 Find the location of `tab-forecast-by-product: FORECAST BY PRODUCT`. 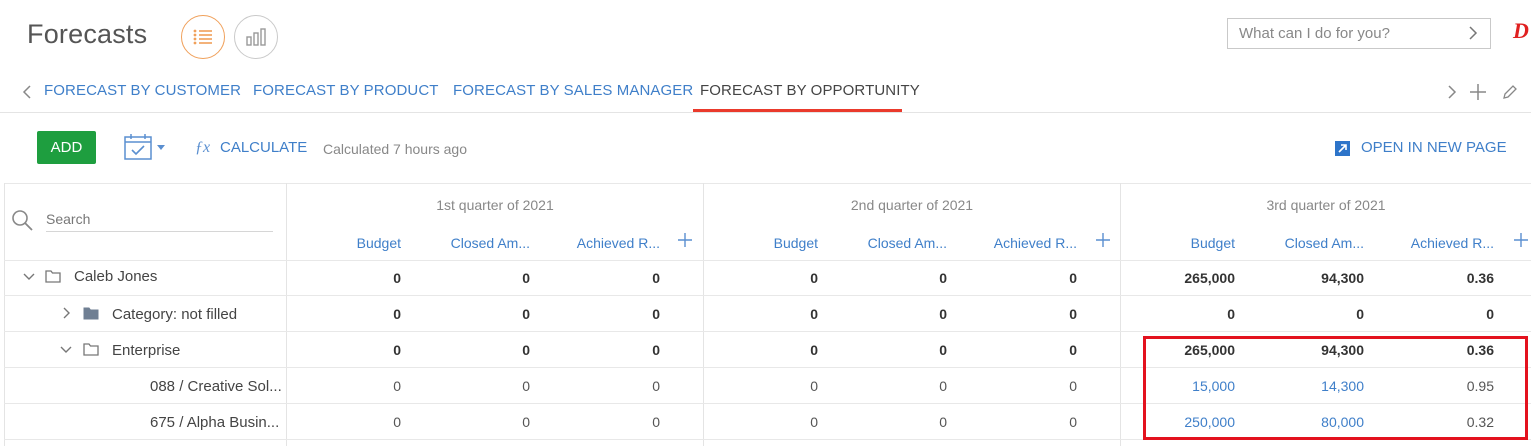

tab-forecast-by-product: FORECAST BY PRODUCT is located at coordinates (346, 90).